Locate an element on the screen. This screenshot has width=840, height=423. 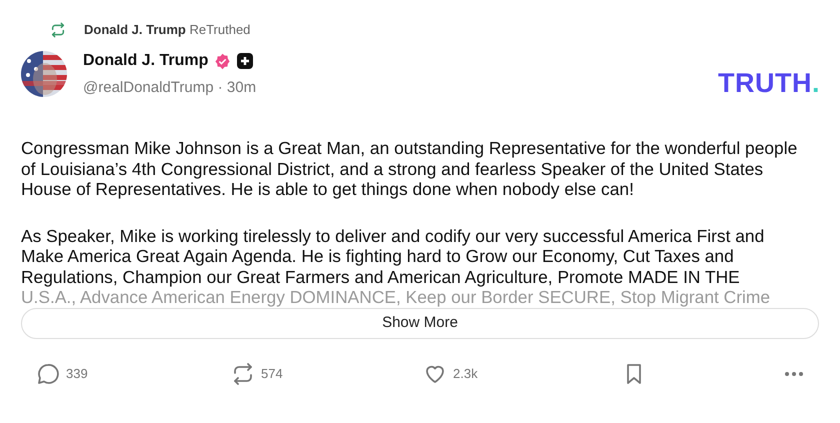
more-button is located at coordinates (794, 374).